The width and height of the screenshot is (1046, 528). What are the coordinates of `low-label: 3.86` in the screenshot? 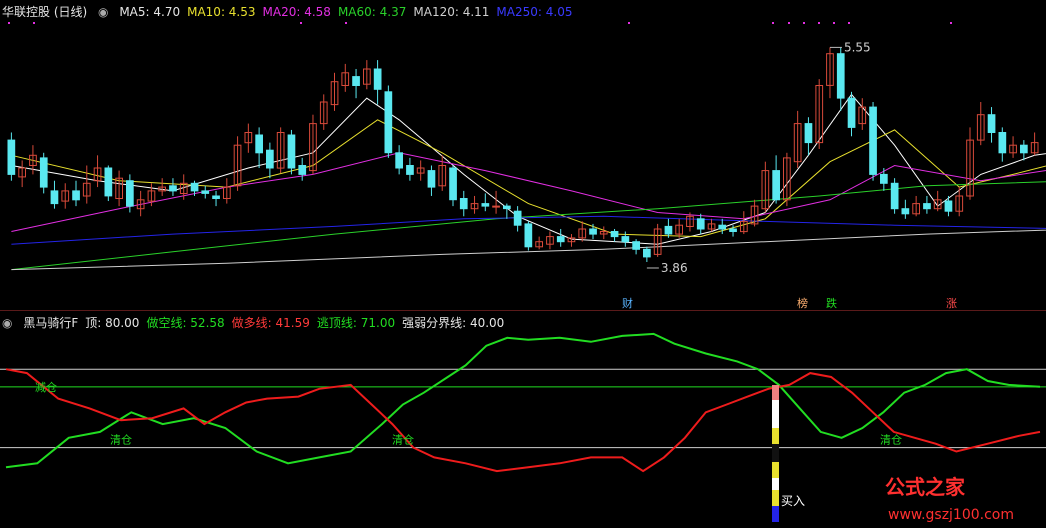 It's located at (674, 268).